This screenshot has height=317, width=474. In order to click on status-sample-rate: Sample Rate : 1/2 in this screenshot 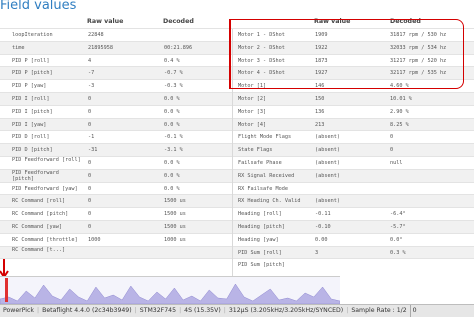, I will do `click(379, 310)`.